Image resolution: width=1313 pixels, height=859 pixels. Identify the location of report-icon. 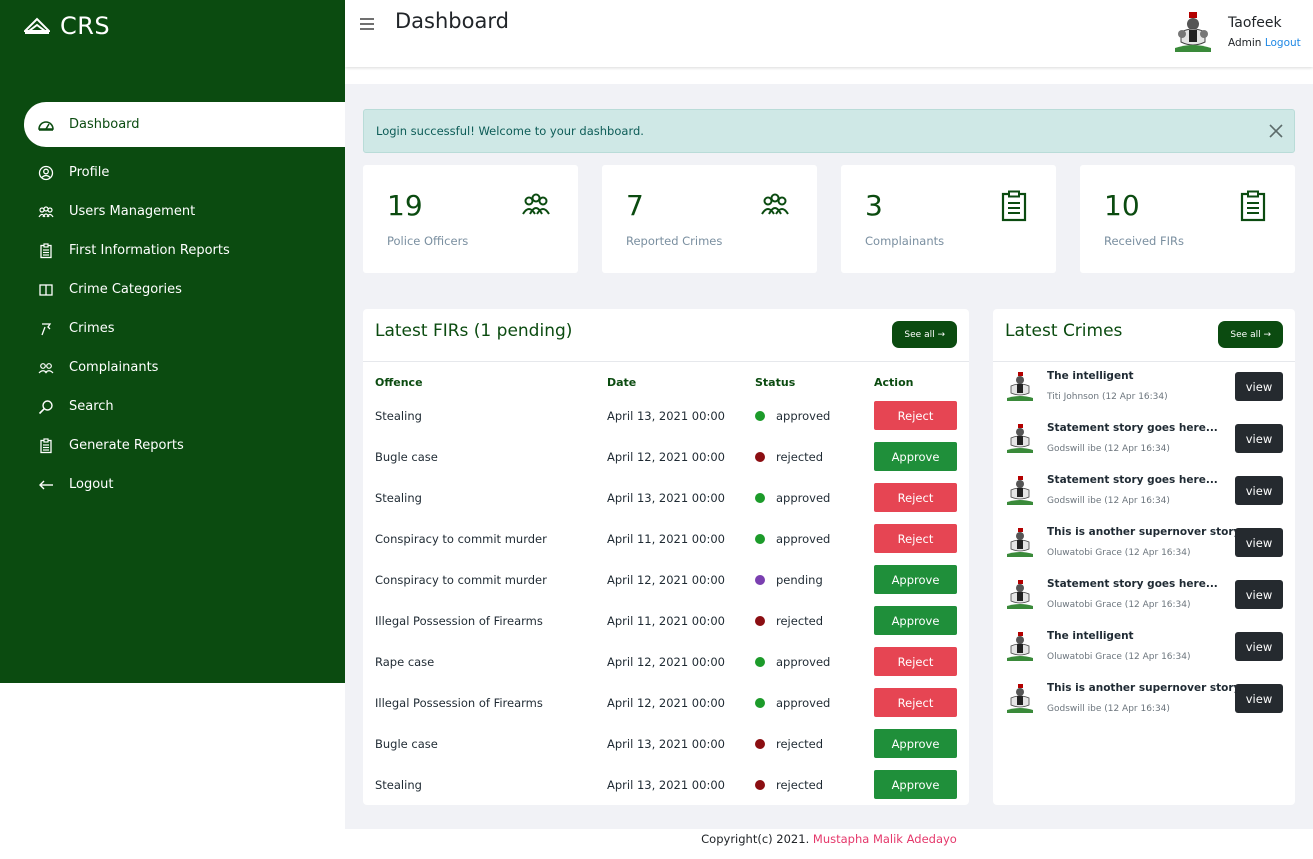
(46, 445).